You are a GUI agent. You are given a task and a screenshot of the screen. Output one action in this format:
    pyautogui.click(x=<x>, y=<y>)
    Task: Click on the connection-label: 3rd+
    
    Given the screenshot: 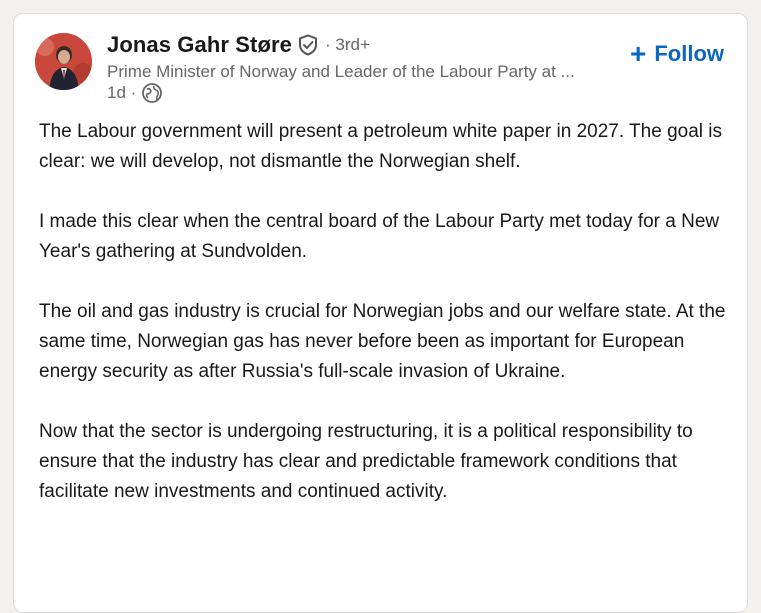 What is the action you would take?
    pyautogui.click(x=352, y=44)
    